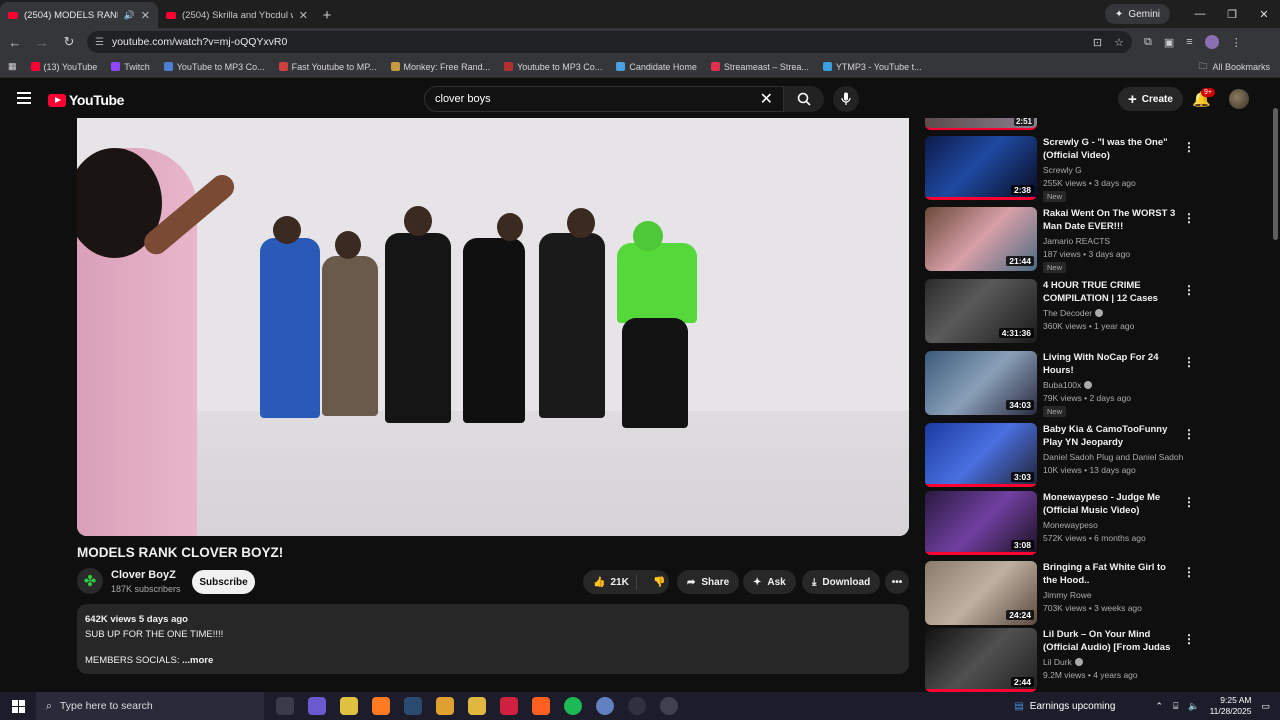 The width and height of the screenshot is (1280, 720). Describe the element at coordinates (1264, 14) in the screenshot. I see `close-window-icon: ✕` at that location.